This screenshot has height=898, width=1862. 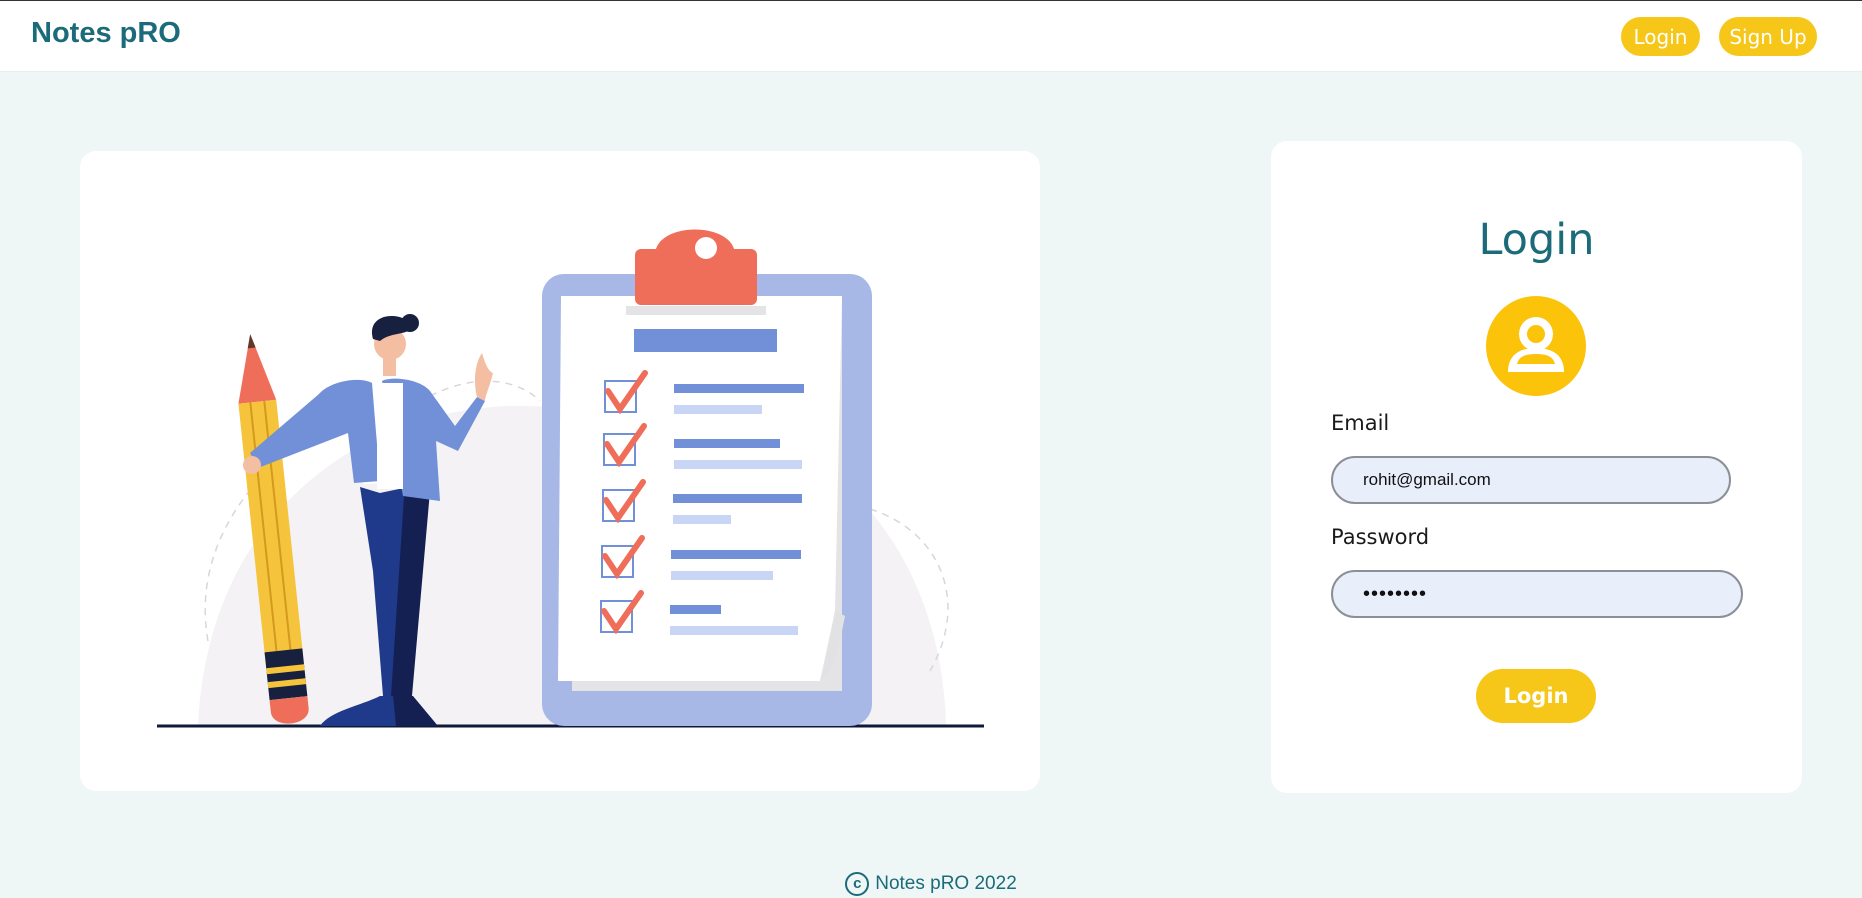 I want to click on nav-login-button: Login, so click(x=1660, y=36).